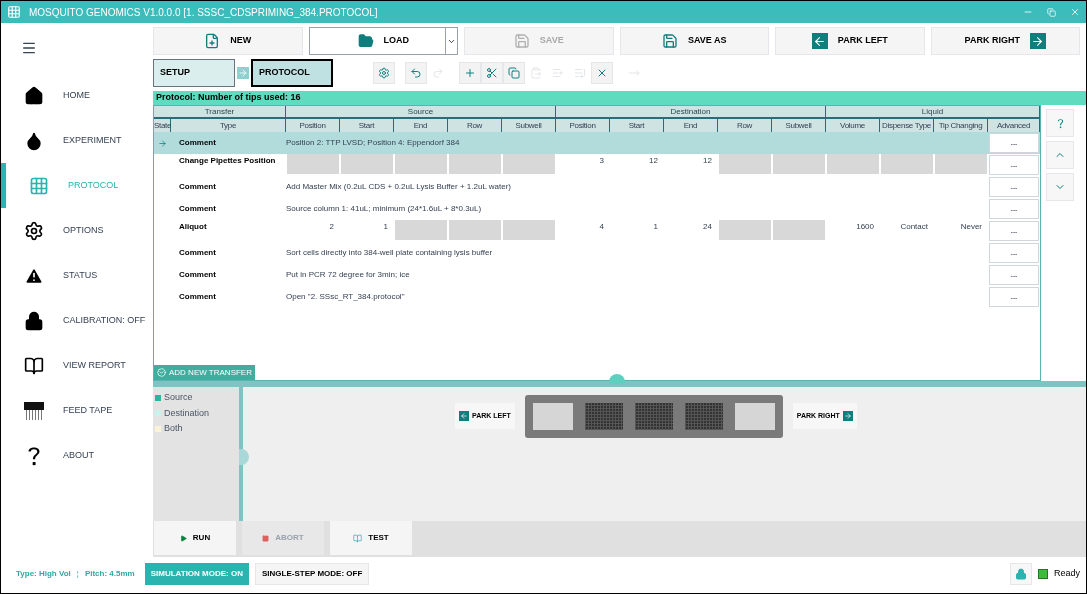 The width and height of the screenshot is (1087, 594). I want to click on menu-icon, so click(29, 48).